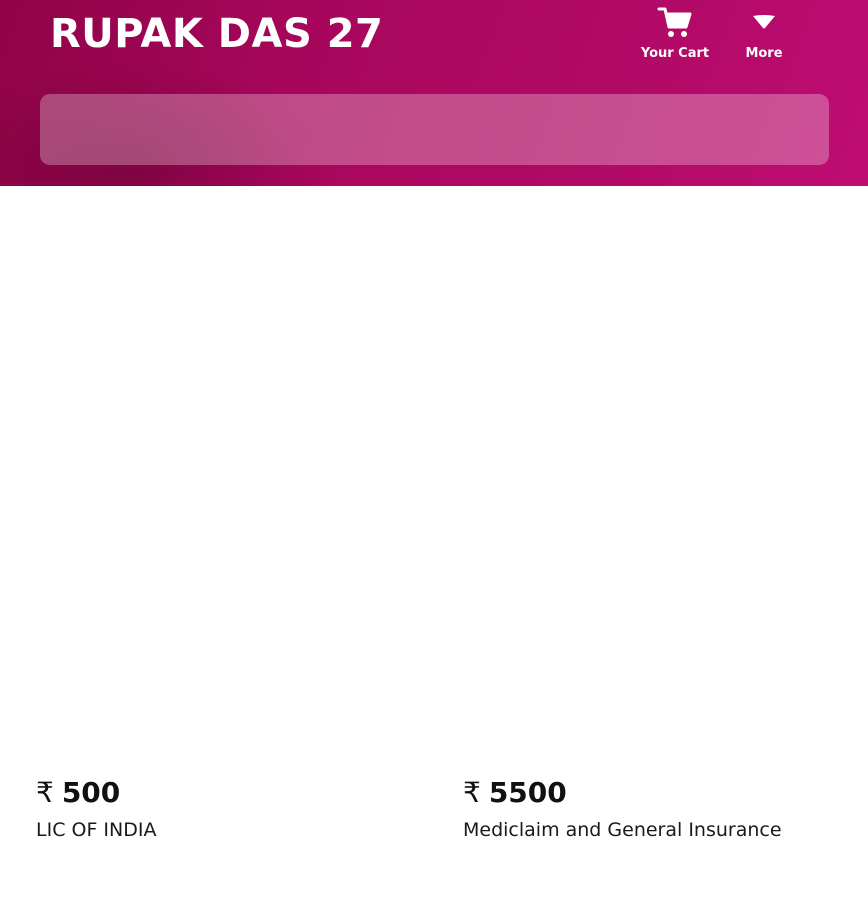 The image size is (868, 900). Describe the element at coordinates (434, 129) in the screenshot. I see `search-input` at that location.